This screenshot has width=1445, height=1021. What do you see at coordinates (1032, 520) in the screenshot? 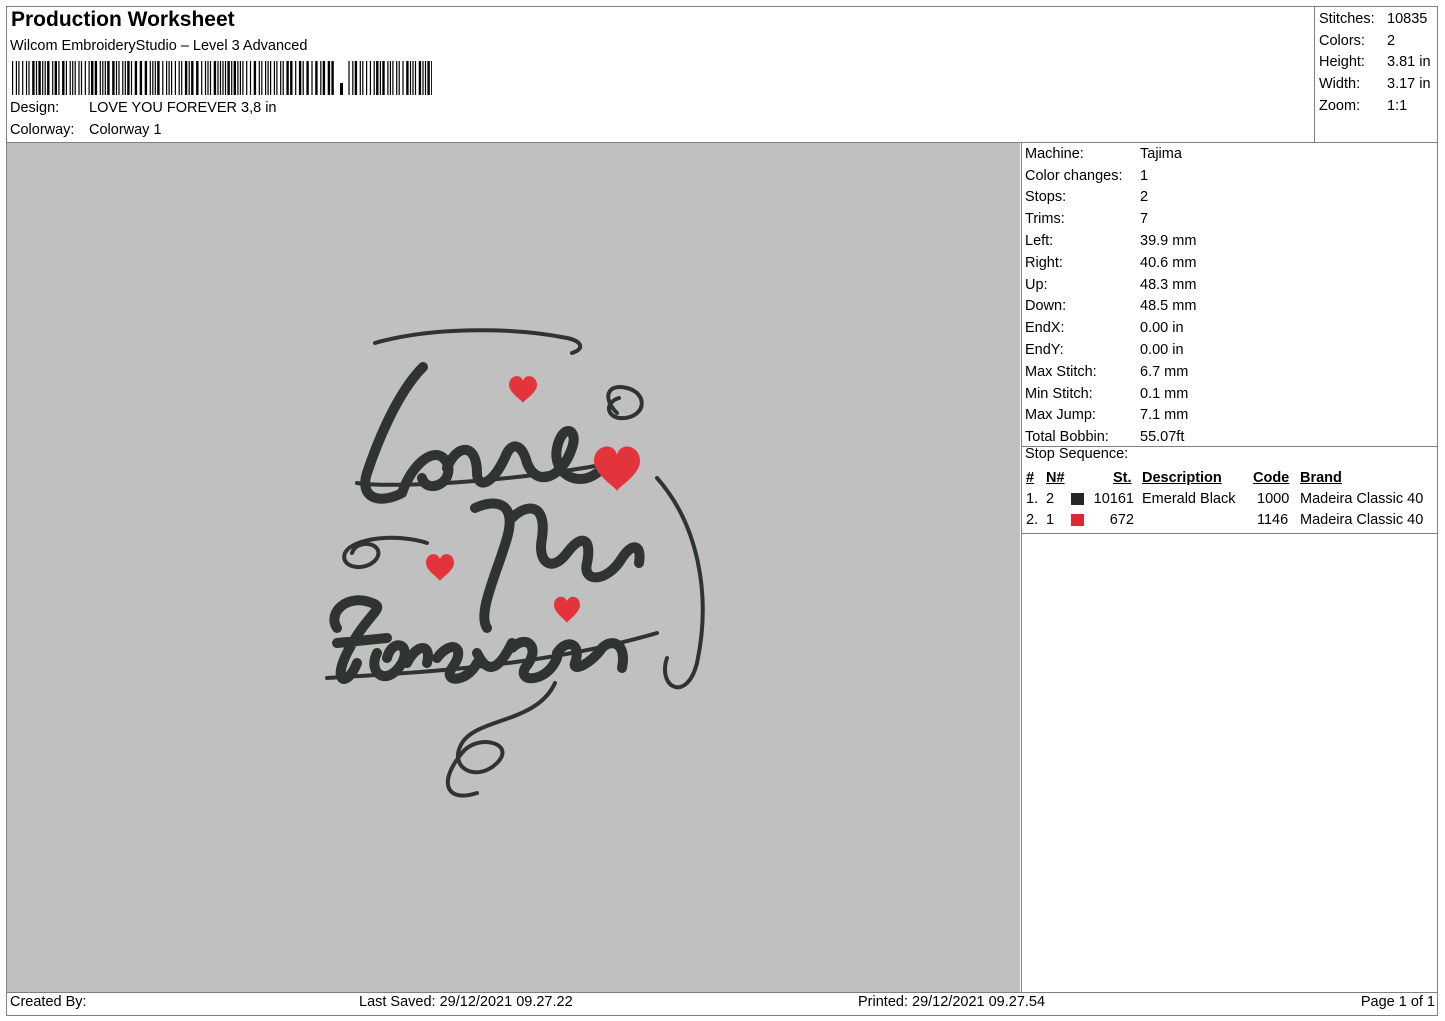
I see `row-index: 2.` at bounding box center [1032, 520].